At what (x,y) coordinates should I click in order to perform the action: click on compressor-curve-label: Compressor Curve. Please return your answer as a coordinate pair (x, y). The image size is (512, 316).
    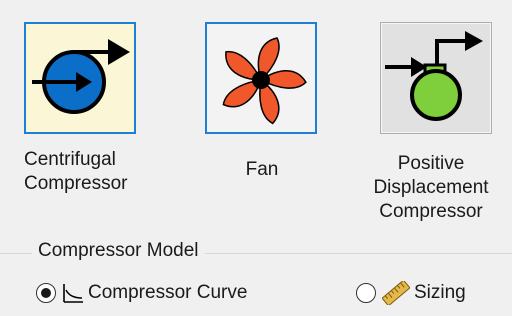
    Looking at the image, I should click on (168, 292).